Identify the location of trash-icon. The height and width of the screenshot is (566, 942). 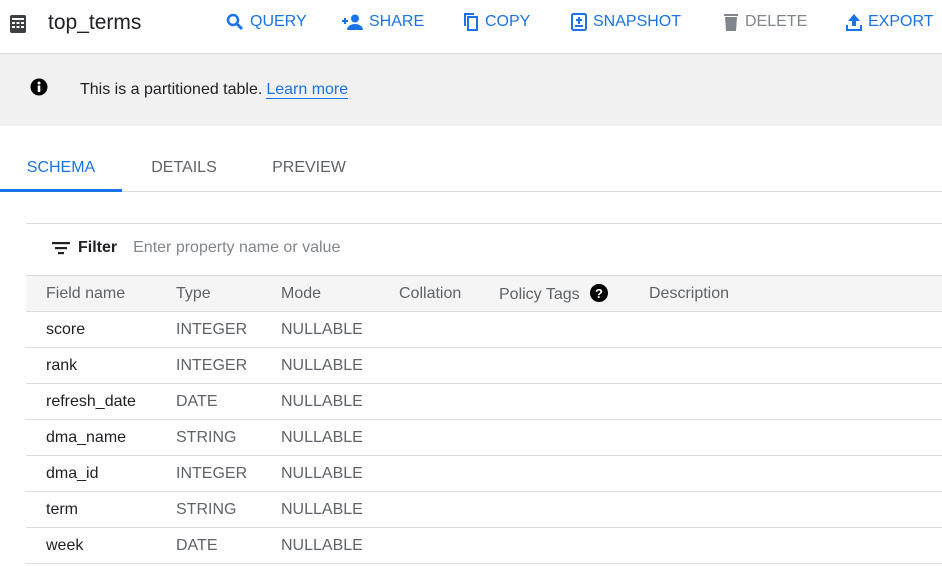
(731, 22).